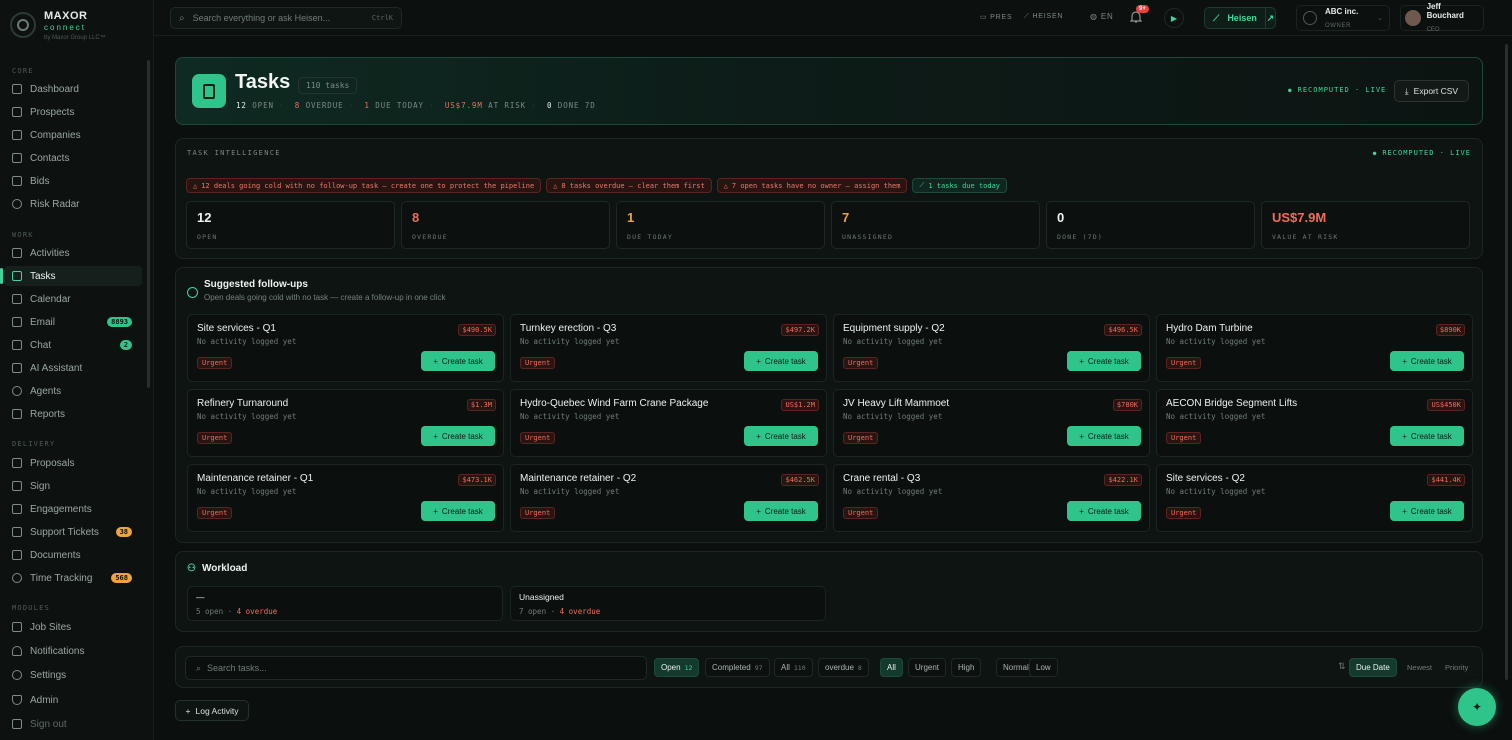  Describe the element at coordinates (927, 667) in the screenshot. I see `priority-urgent: Urgent` at that location.